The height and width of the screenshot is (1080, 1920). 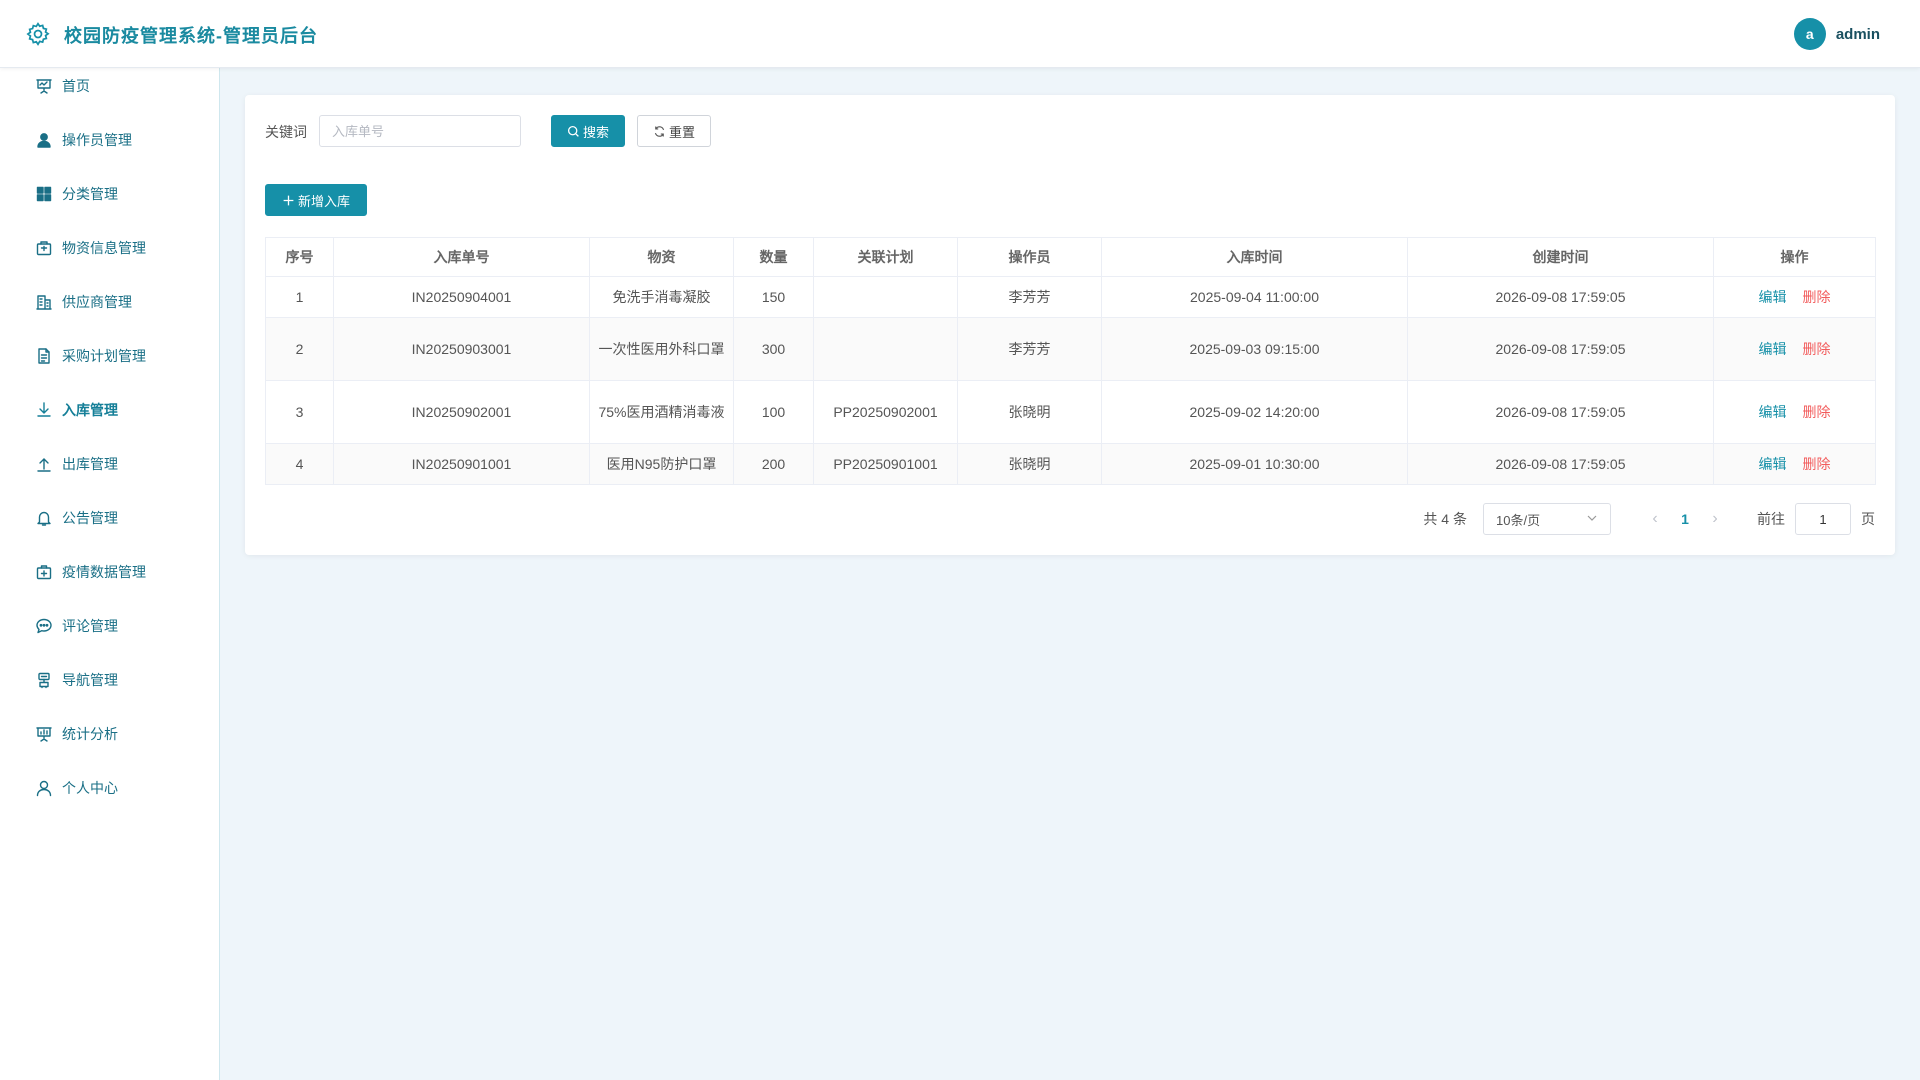 What do you see at coordinates (1592, 519) in the screenshot?
I see `chevron-down-icon` at bounding box center [1592, 519].